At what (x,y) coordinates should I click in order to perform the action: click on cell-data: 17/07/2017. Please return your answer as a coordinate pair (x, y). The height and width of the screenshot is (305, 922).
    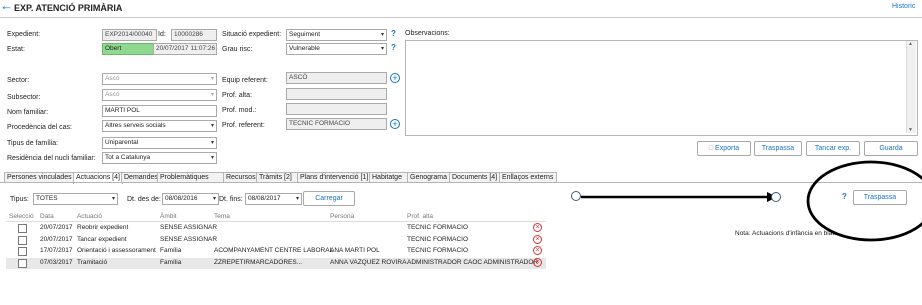
    Looking at the image, I should click on (56, 250).